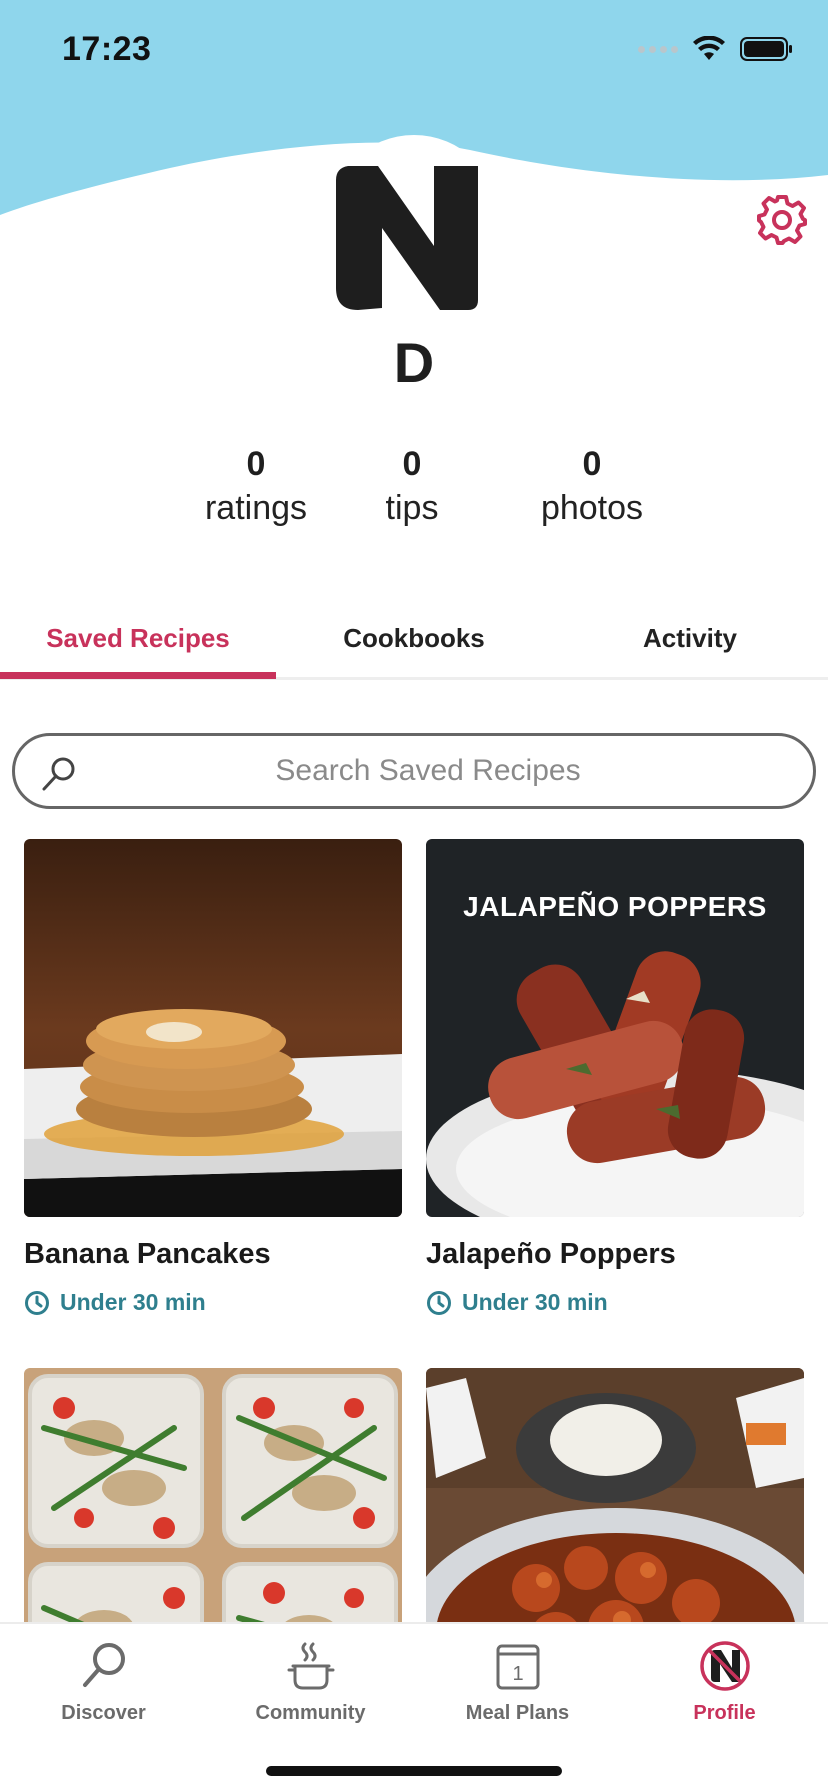  Describe the element at coordinates (690, 645) in the screenshot. I see `tab-activity: Activity` at that location.